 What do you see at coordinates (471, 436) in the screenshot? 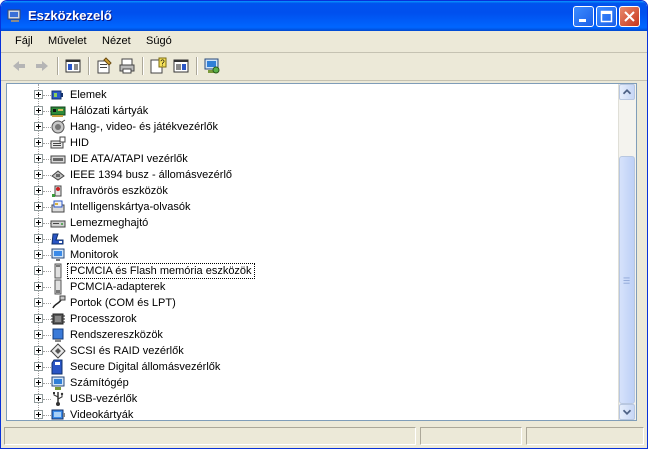
I see `status-pane-secondary` at bounding box center [471, 436].